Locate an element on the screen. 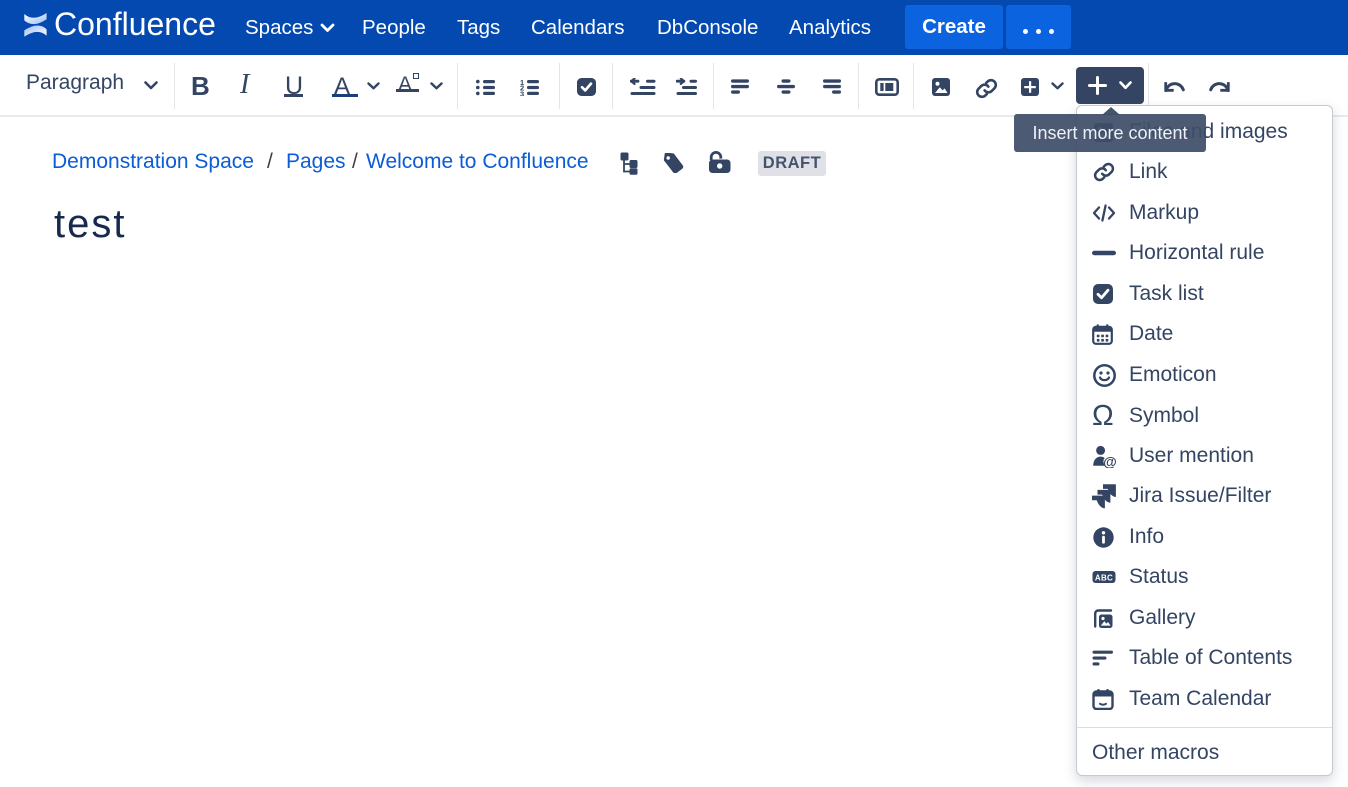  svg-text: 3 is located at coordinates (522, 92).